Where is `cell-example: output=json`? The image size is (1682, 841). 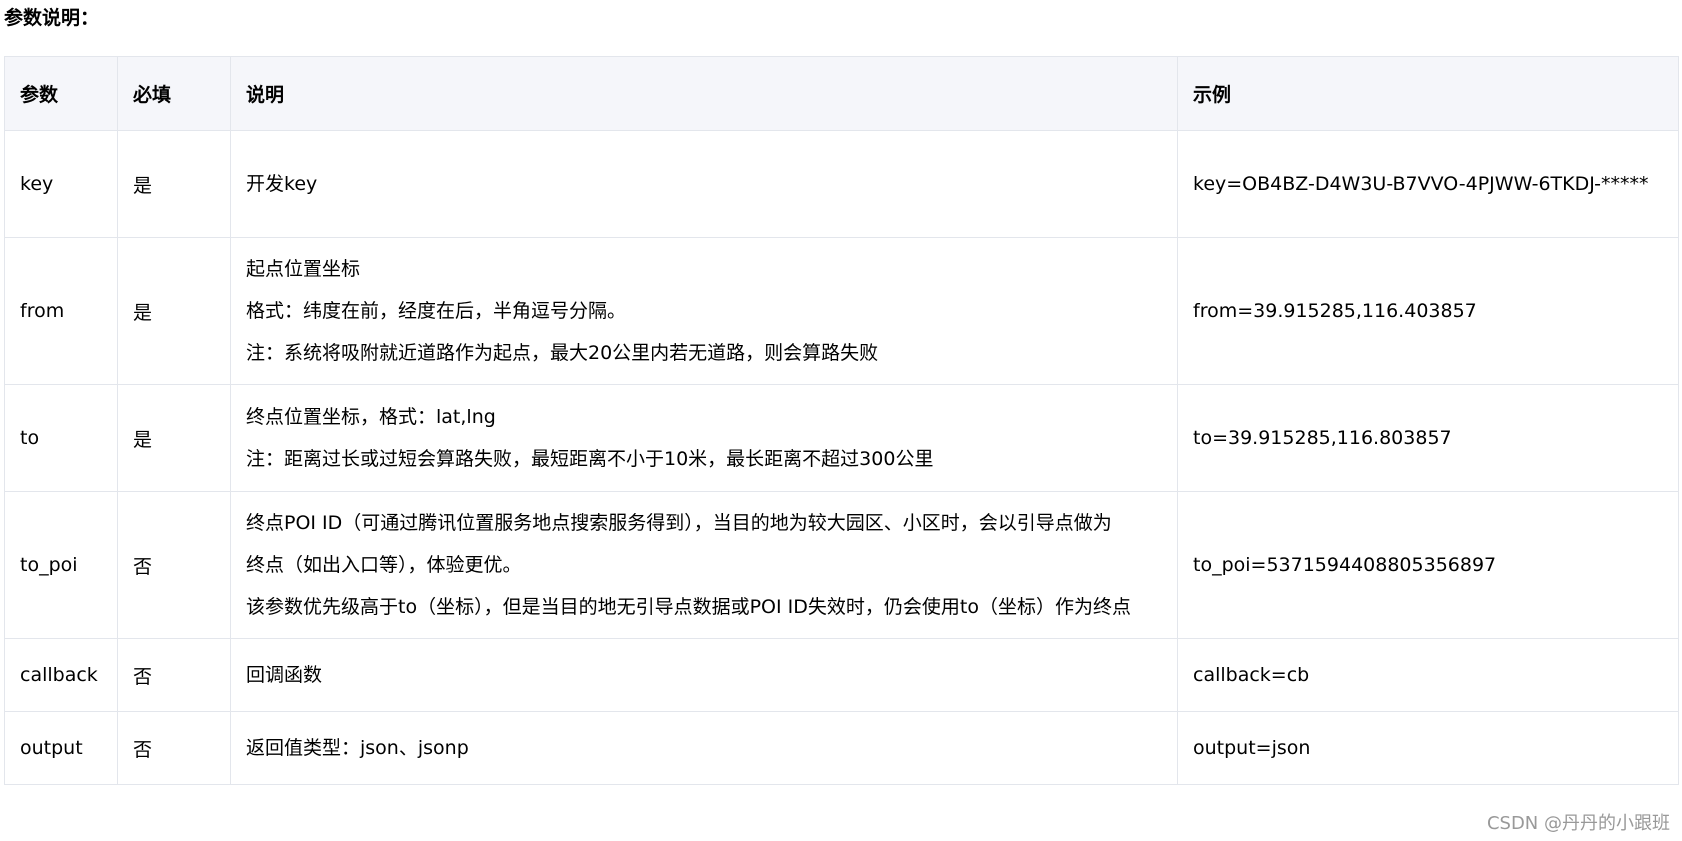 cell-example: output=json is located at coordinates (1428, 748).